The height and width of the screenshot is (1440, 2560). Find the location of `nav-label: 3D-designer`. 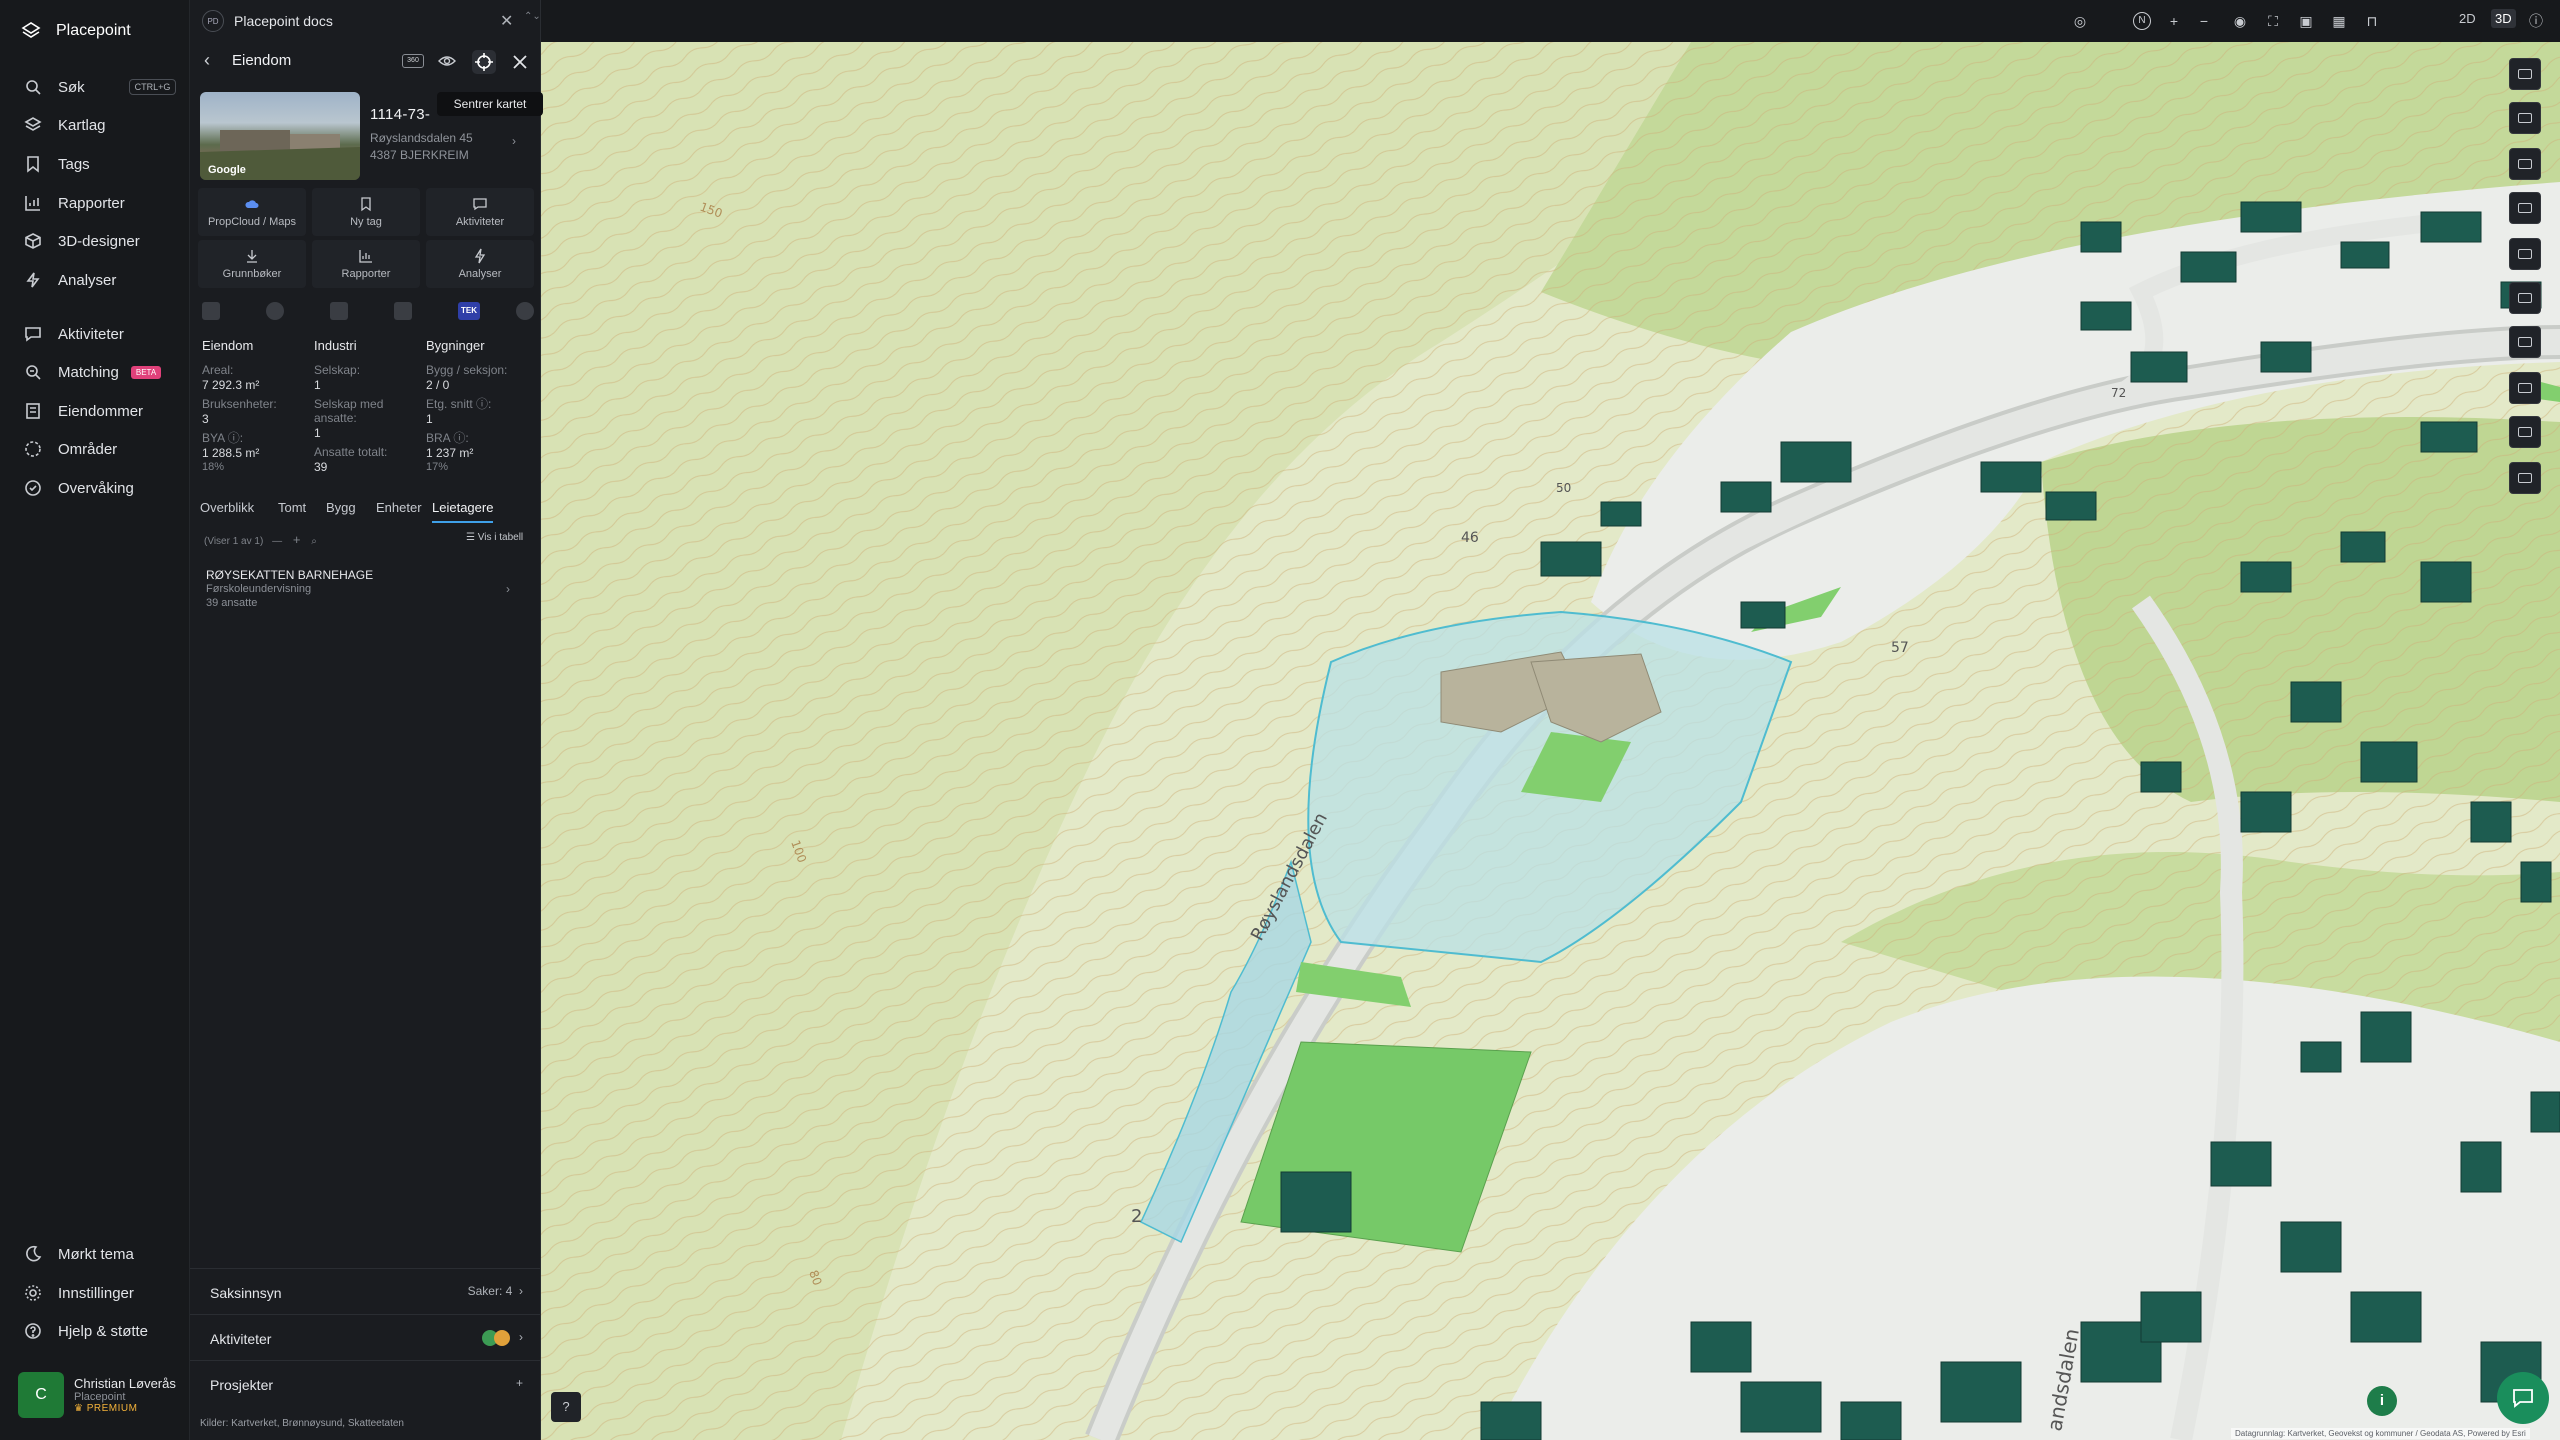

nav-label: 3D-designer is located at coordinates (99, 241).